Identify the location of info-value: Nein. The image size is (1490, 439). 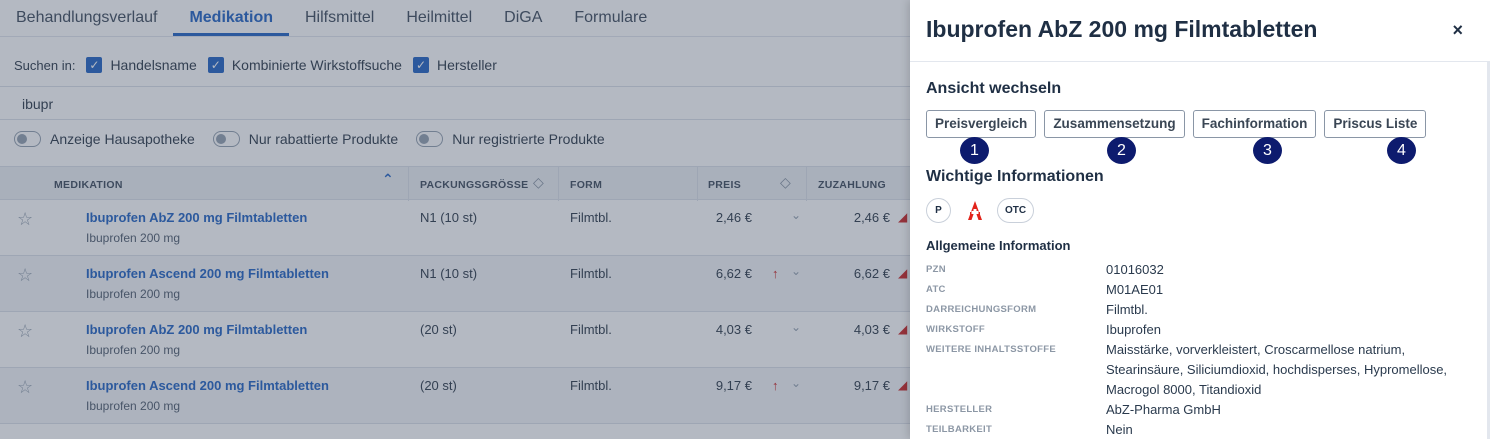
(1119, 429).